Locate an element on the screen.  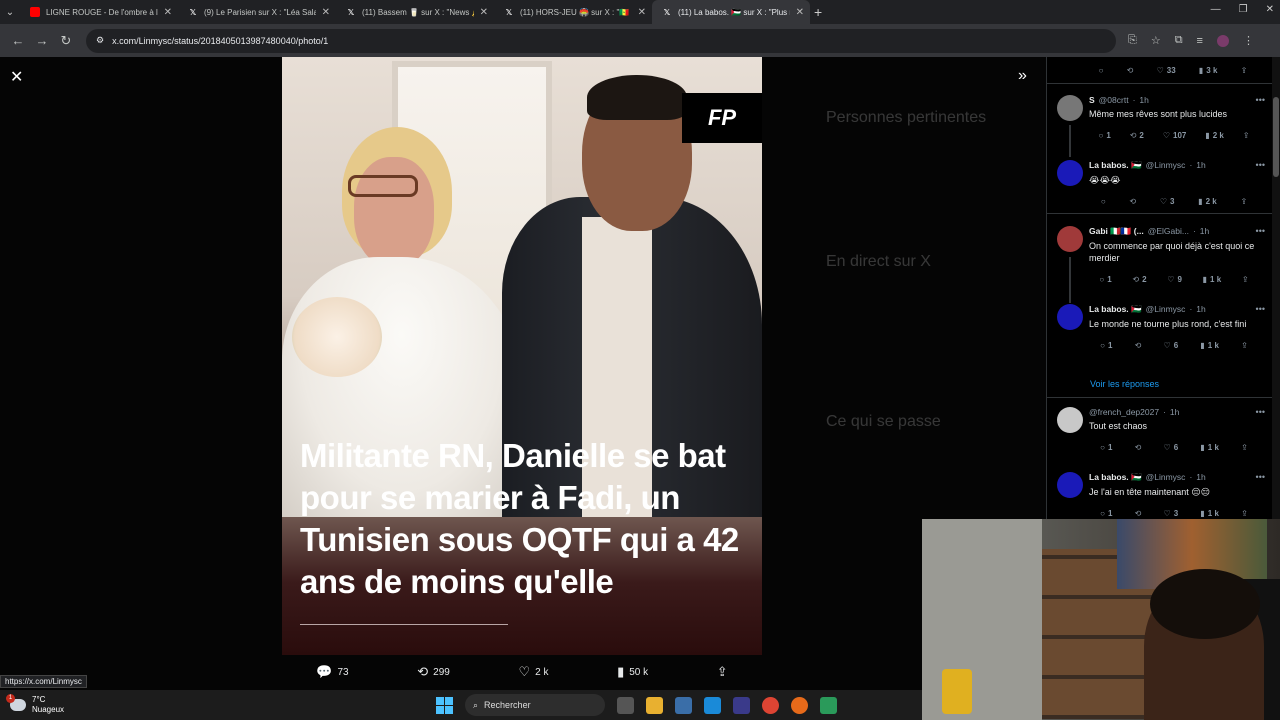
restore-icon: ❐ is located at coordinates (1243, 9).